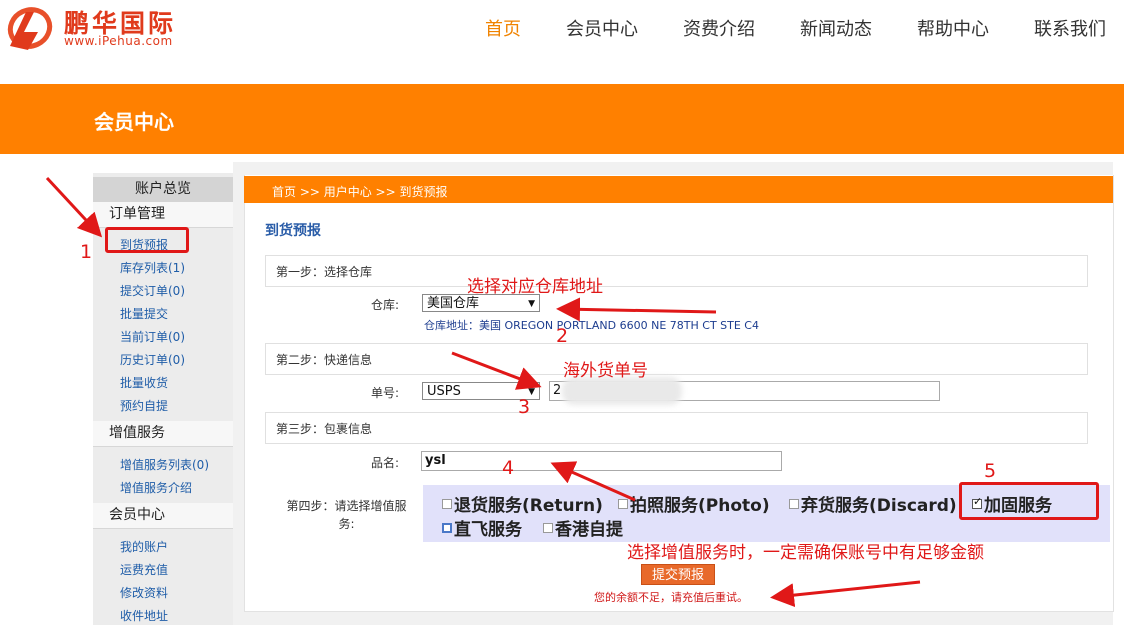 This screenshot has height=625, width=1124. What do you see at coordinates (152, 336) in the screenshot?
I see `sidebar-item-current-orders: 当前订单(0)` at bounding box center [152, 336].